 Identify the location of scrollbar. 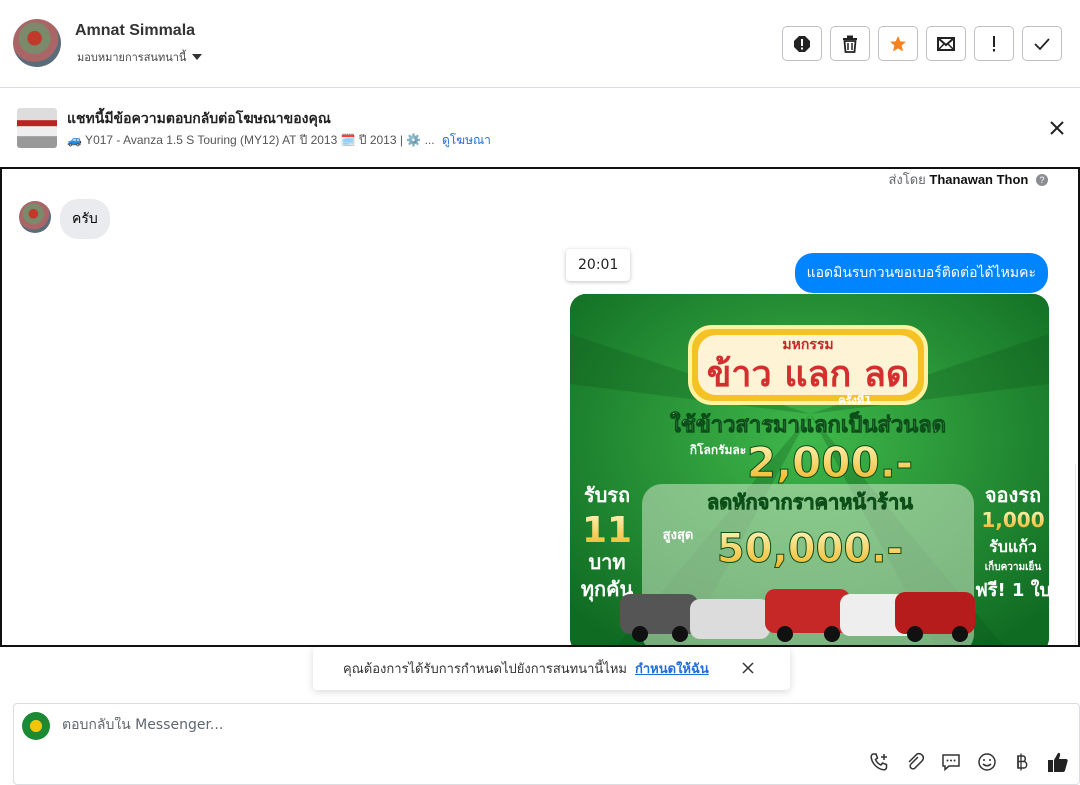
(1076, 554).